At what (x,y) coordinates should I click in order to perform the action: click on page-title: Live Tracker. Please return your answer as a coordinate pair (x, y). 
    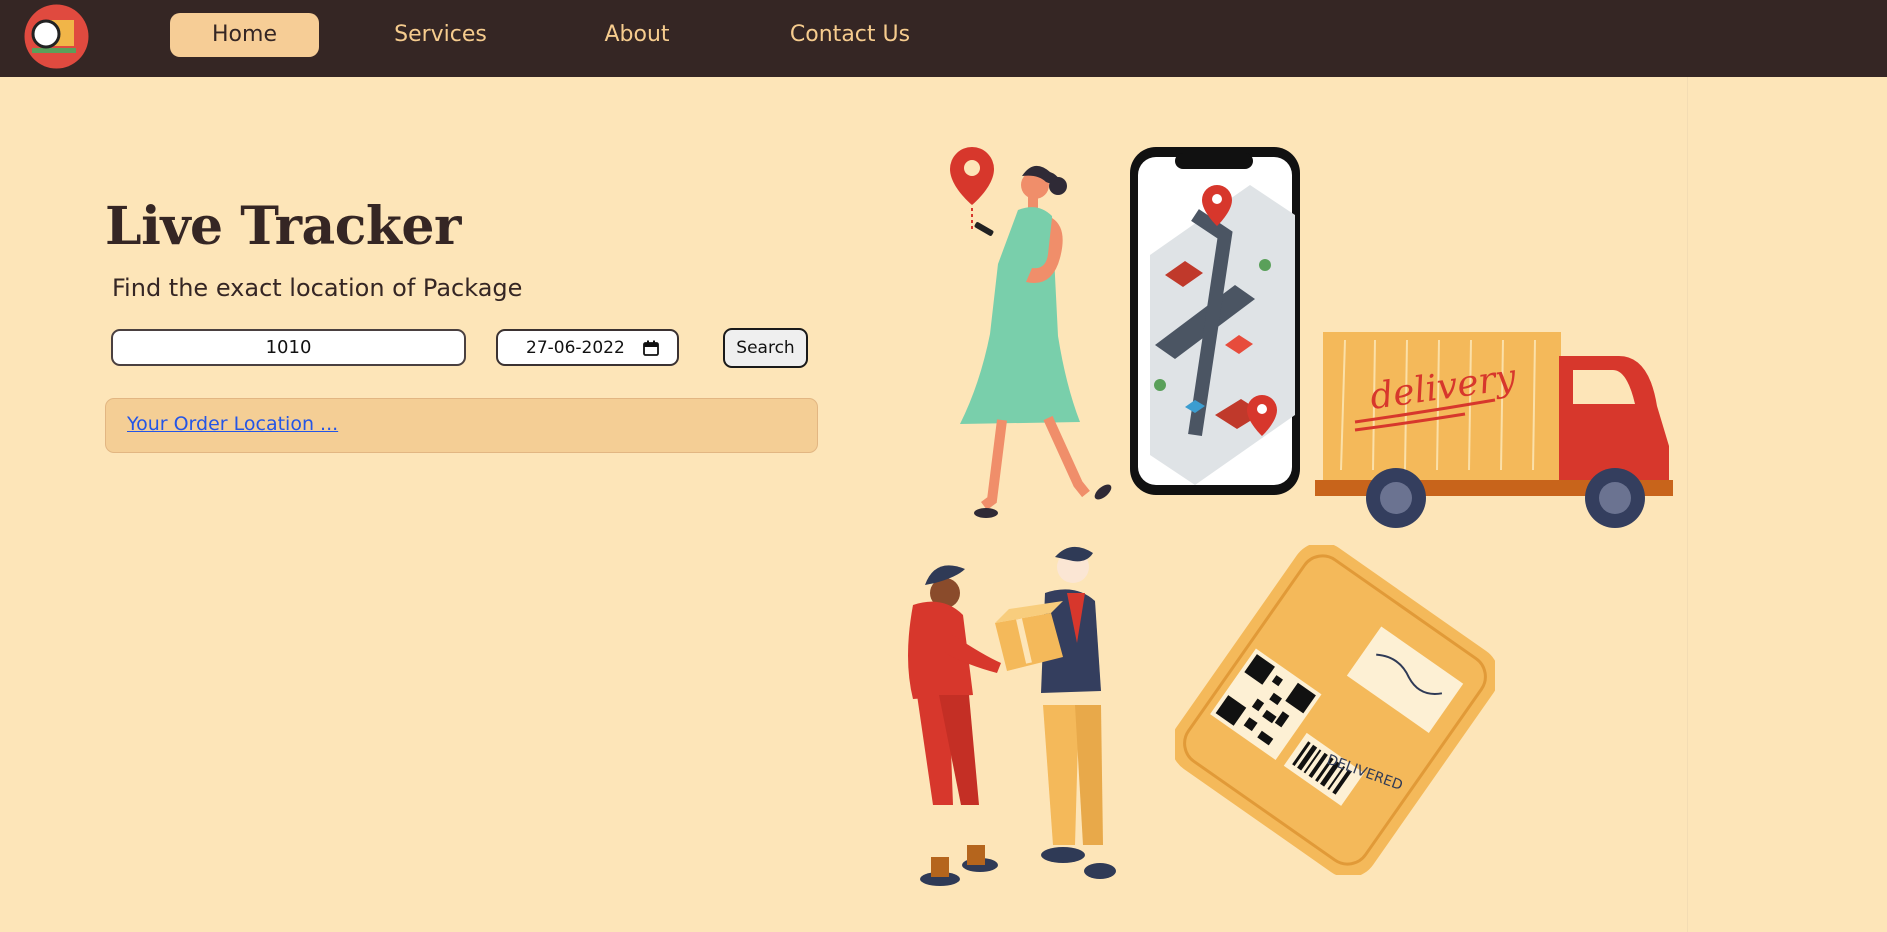
    Looking at the image, I should click on (283, 226).